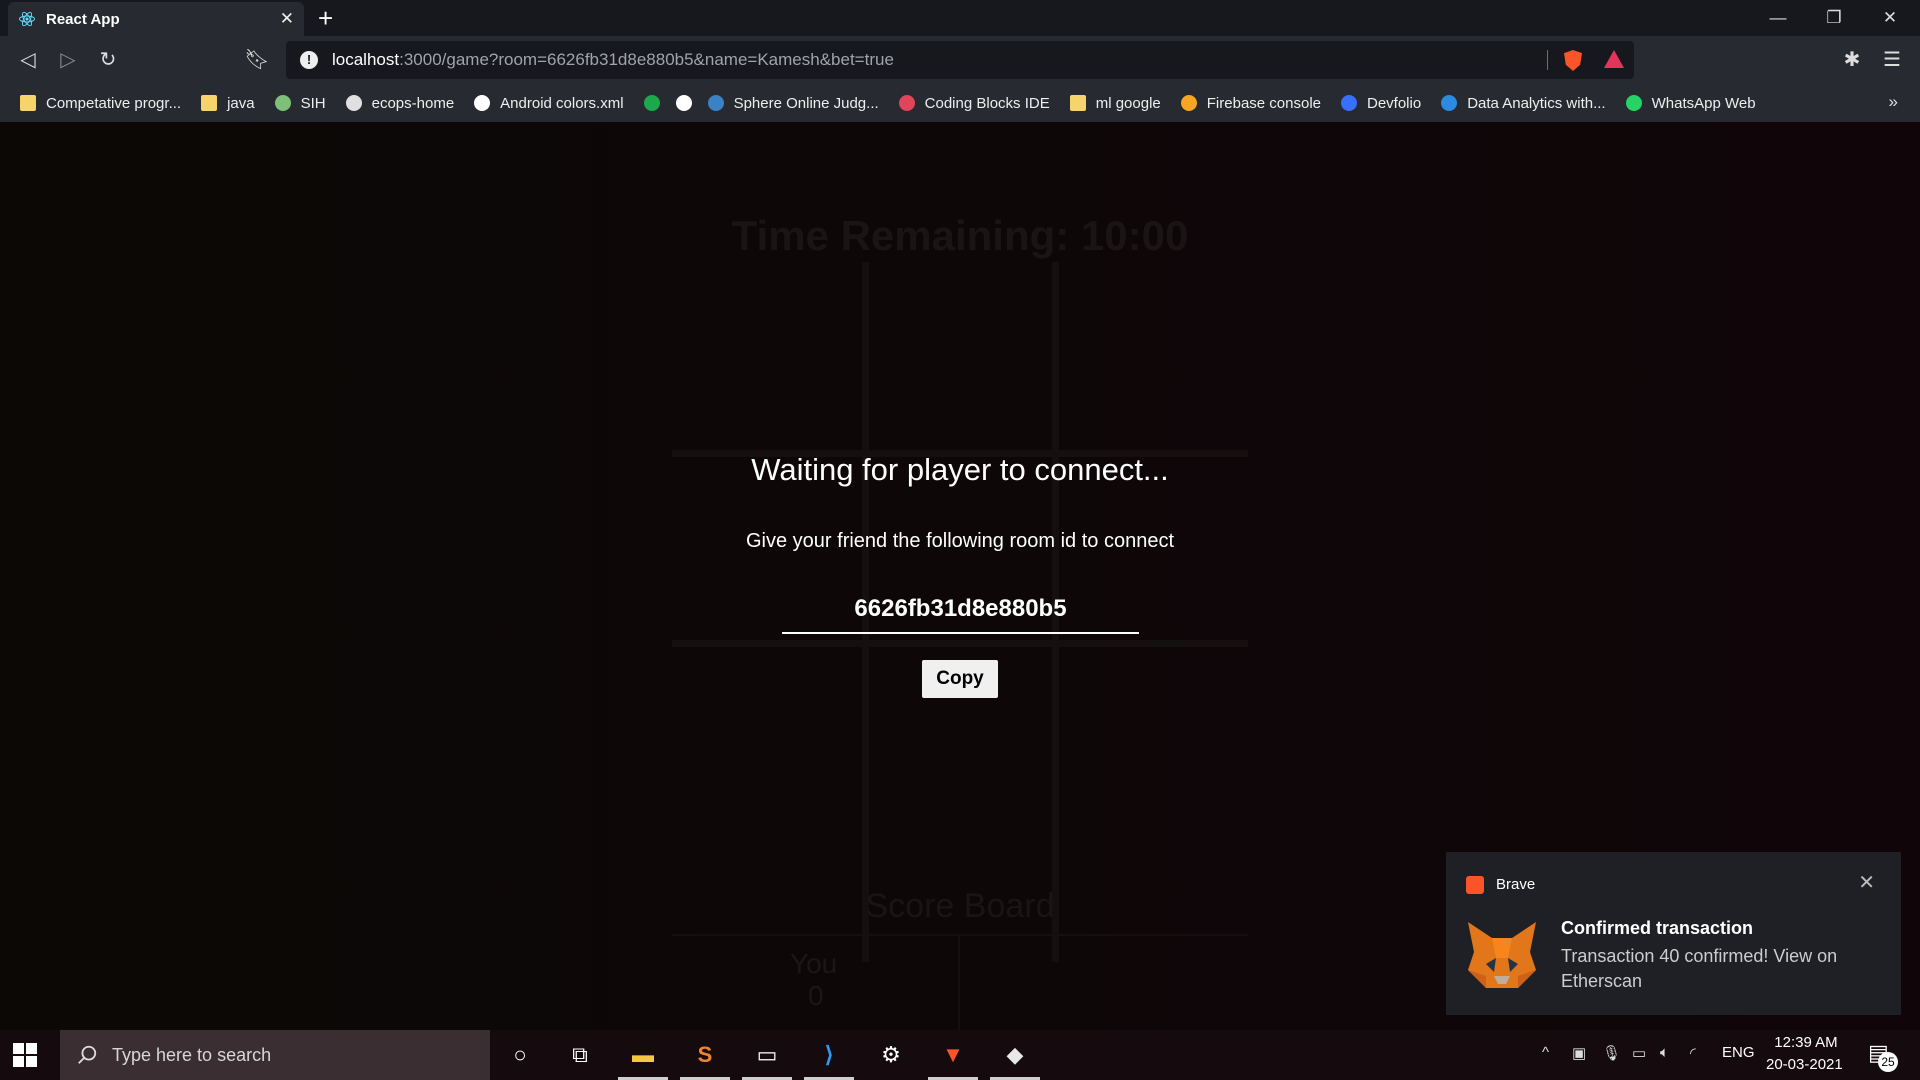 The image size is (1920, 1080). Describe the element at coordinates (241, 103) in the screenshot. I see `bookmark-label: java` at that location.